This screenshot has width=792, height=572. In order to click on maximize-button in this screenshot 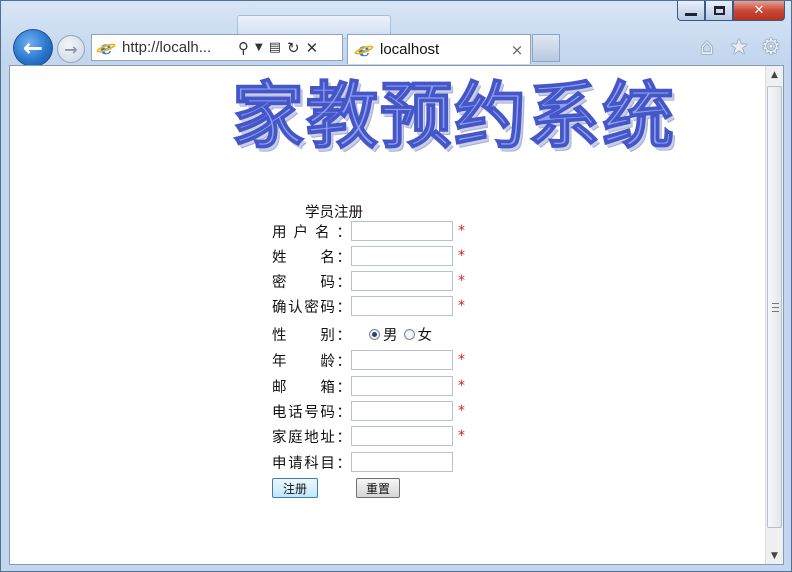, I will do `click(719, 11)`.